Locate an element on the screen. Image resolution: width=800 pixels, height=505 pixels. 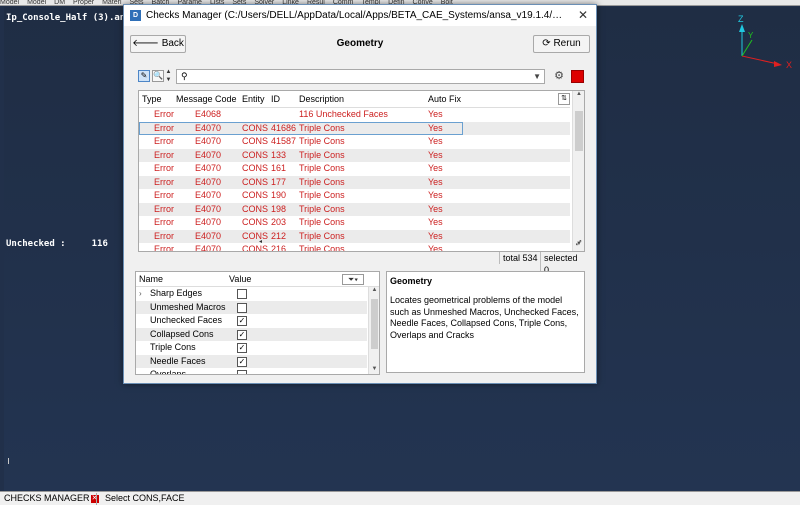
z-axis-arrow is located at coordinates (742, 28).